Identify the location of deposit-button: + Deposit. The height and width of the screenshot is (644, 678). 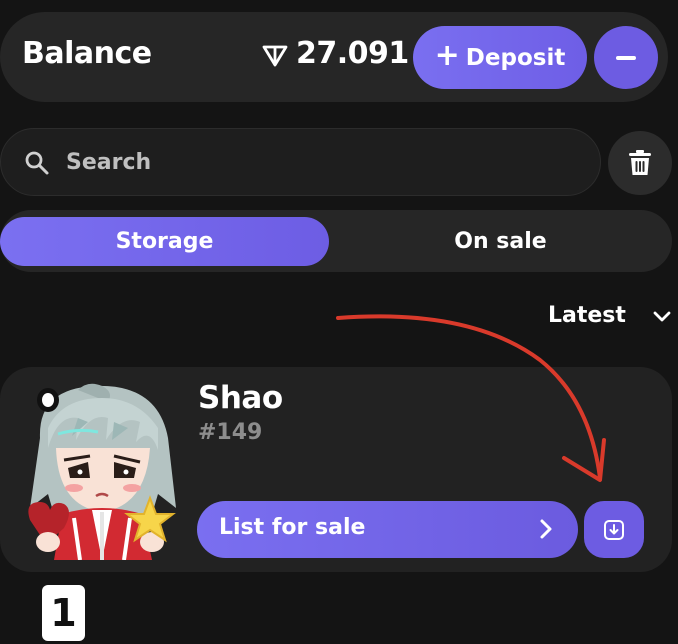
(500, 57).